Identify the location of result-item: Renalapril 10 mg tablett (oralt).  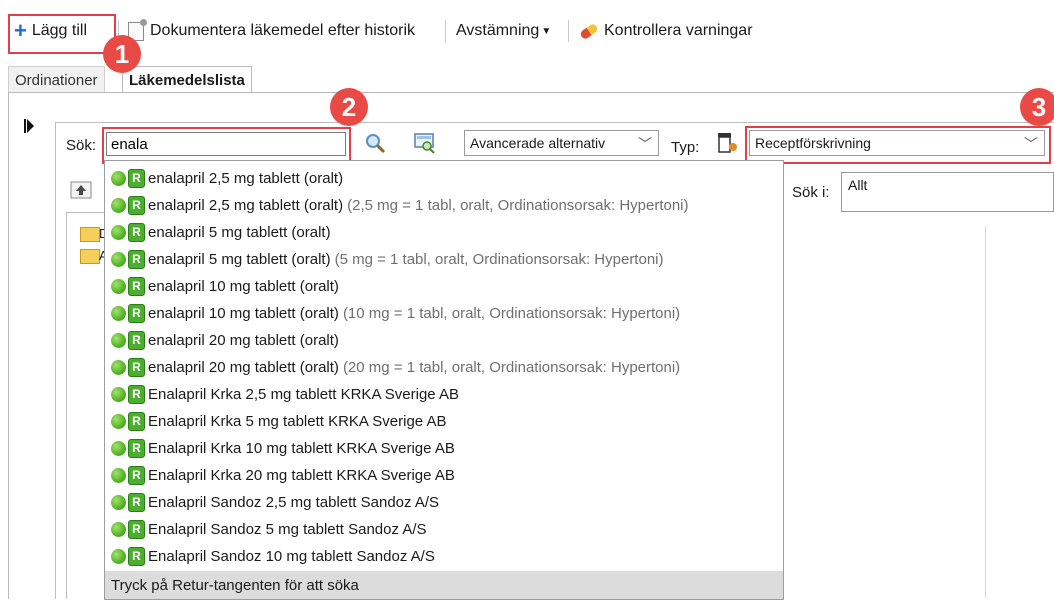
(225, 286).